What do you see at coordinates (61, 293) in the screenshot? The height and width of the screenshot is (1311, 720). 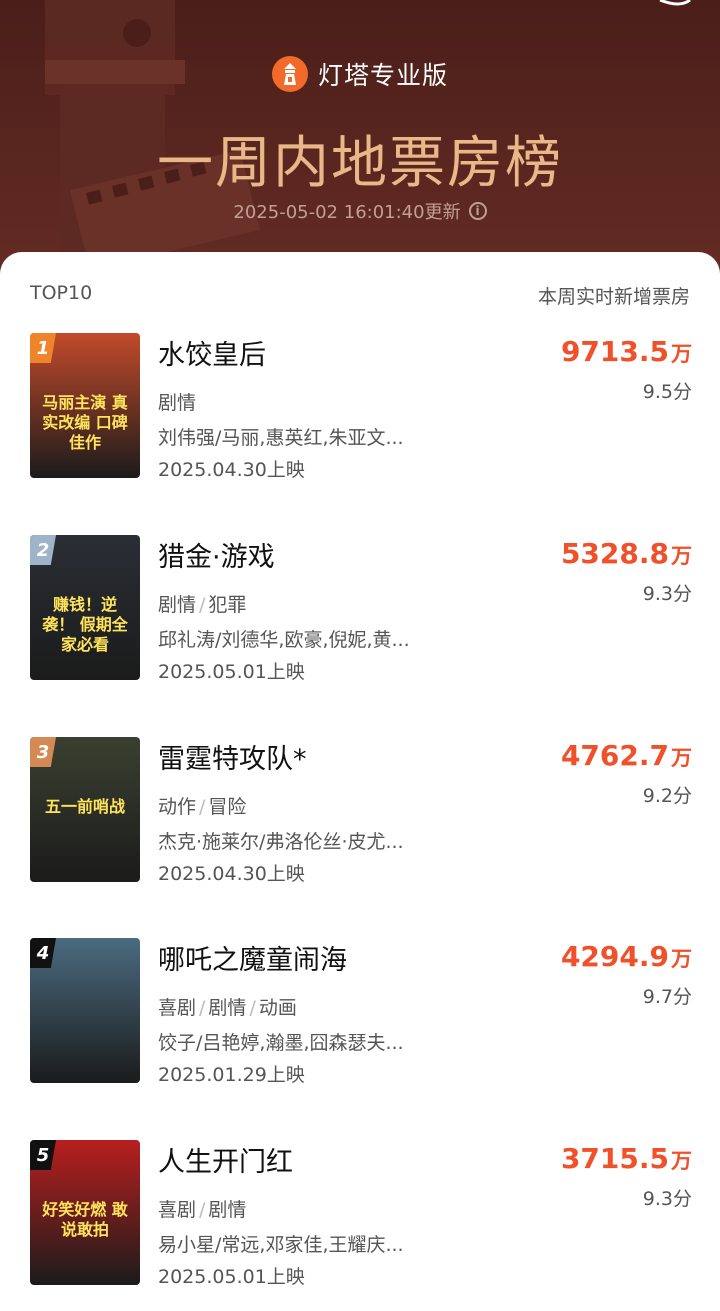 I see `top10-label: TOP10` at bounding box center [61, 293].